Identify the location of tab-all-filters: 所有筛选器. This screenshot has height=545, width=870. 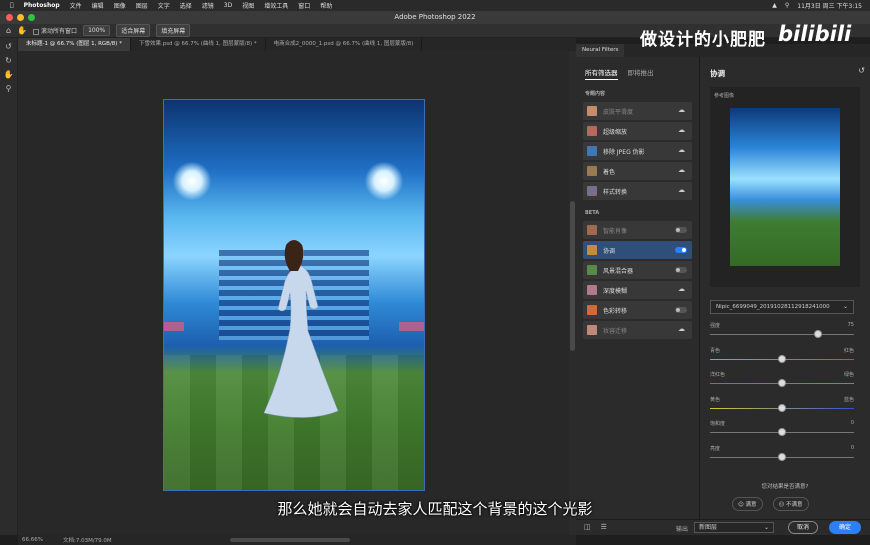
(601, 73).